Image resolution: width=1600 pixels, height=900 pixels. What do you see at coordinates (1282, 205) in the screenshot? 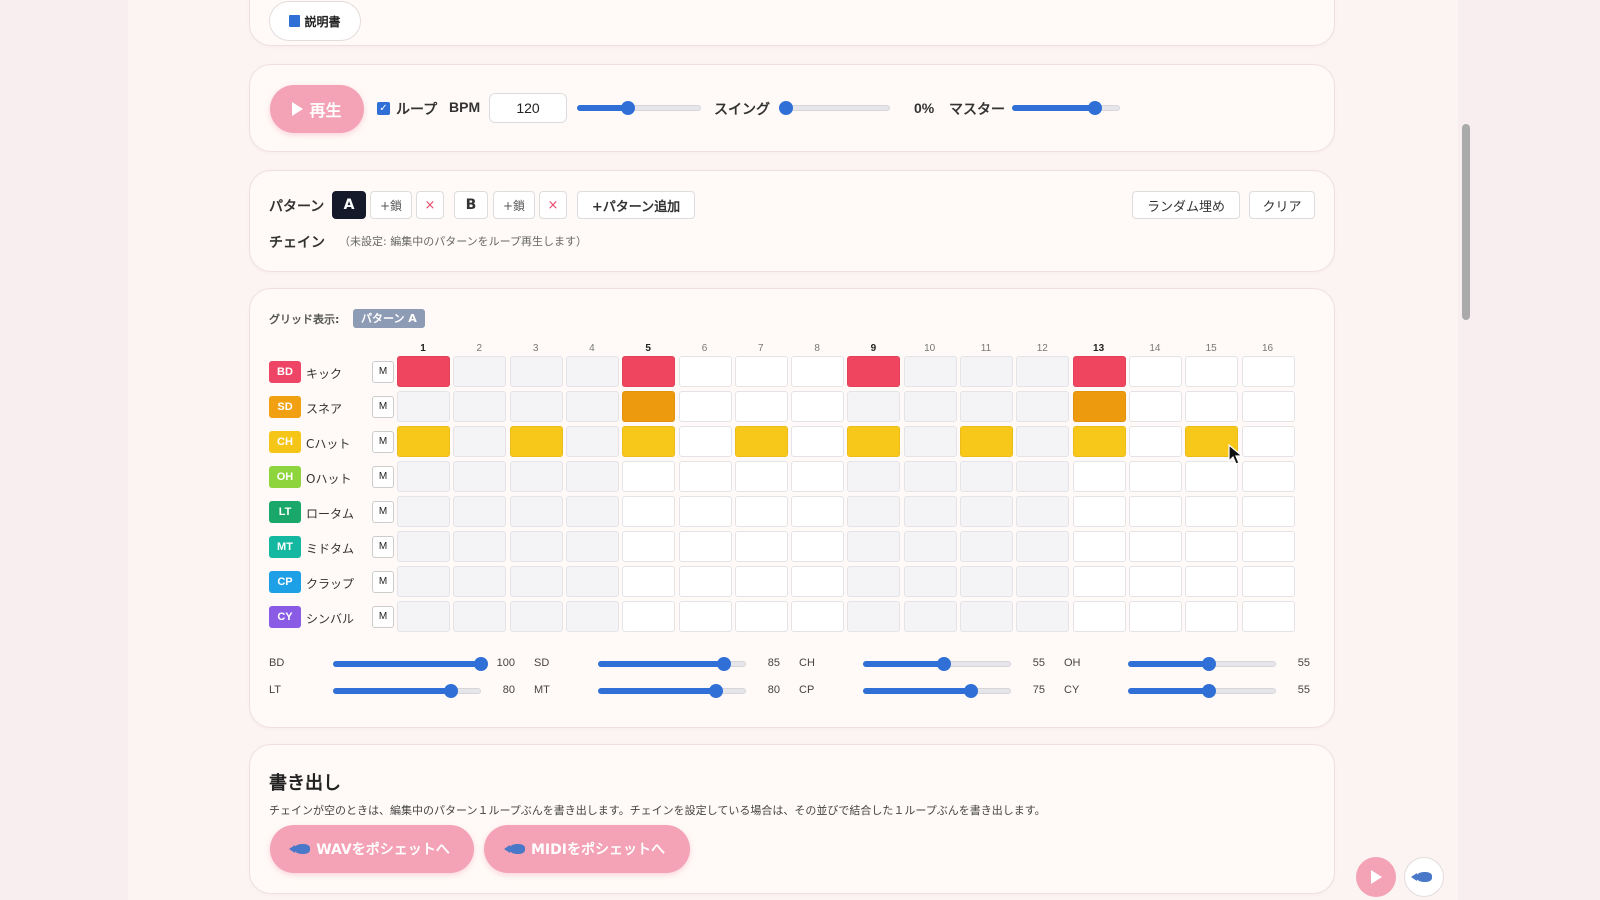
I see `clear-button: クリア` at bounding box center [1282, 205].